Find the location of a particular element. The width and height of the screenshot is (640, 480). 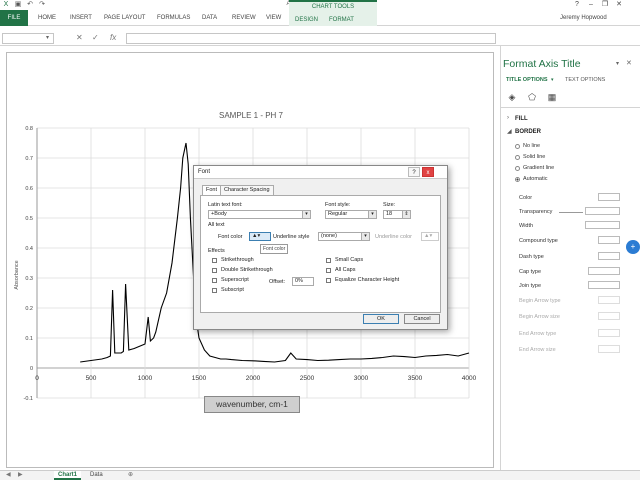

solid-line-radio is located at coordinates (517, 157).